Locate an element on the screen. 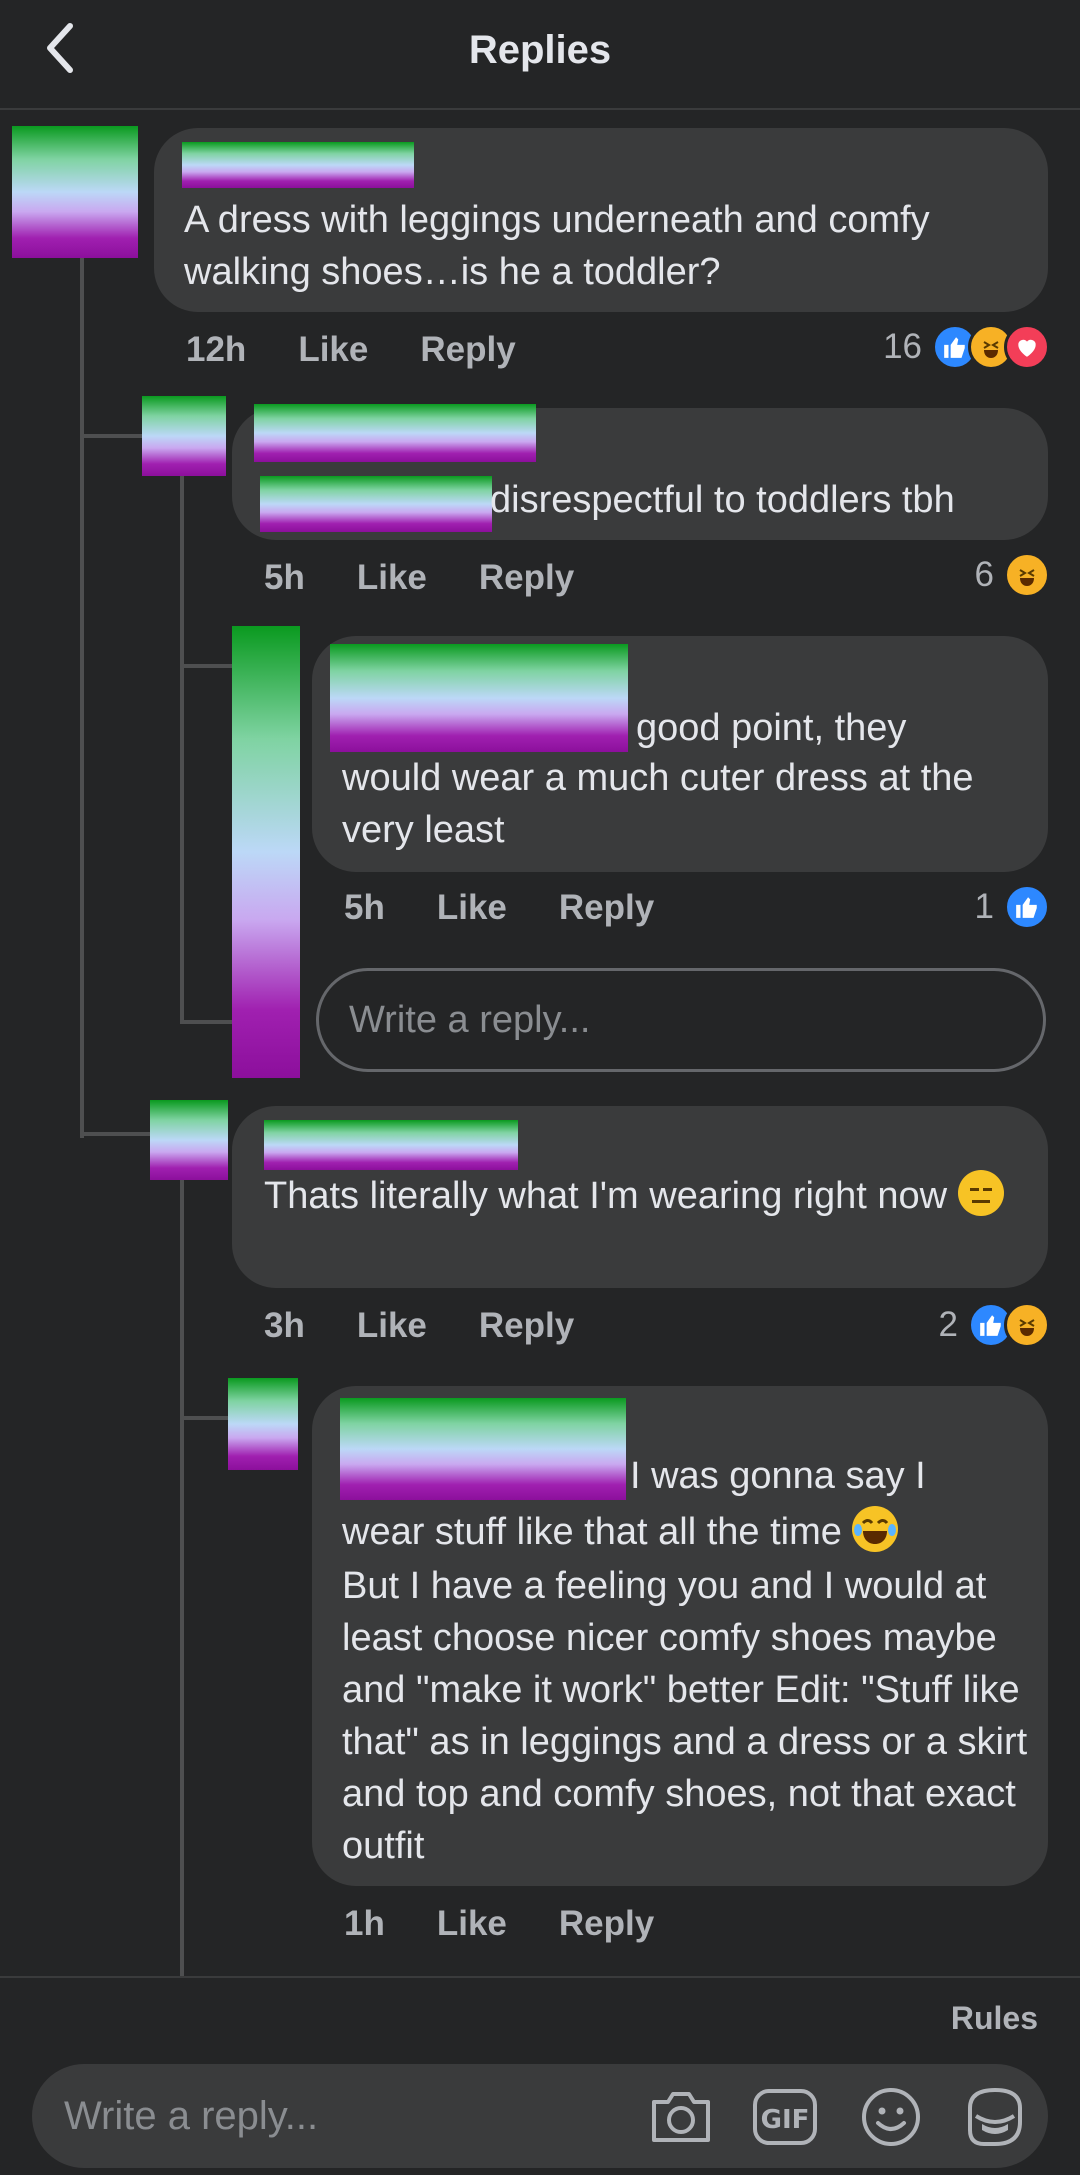 Image resolution: width=1080 pixels, height=2175 pixels. emoji-icon is located at coordinates (891, 2117).